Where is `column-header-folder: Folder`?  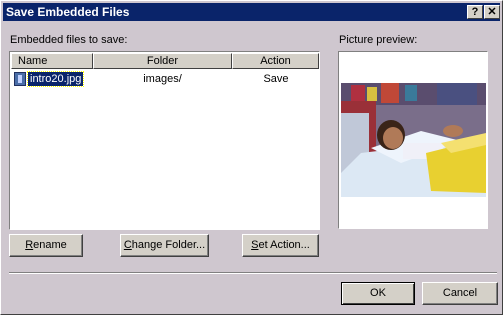
column-header-folder: Folder is located at coordinates (162, 61).